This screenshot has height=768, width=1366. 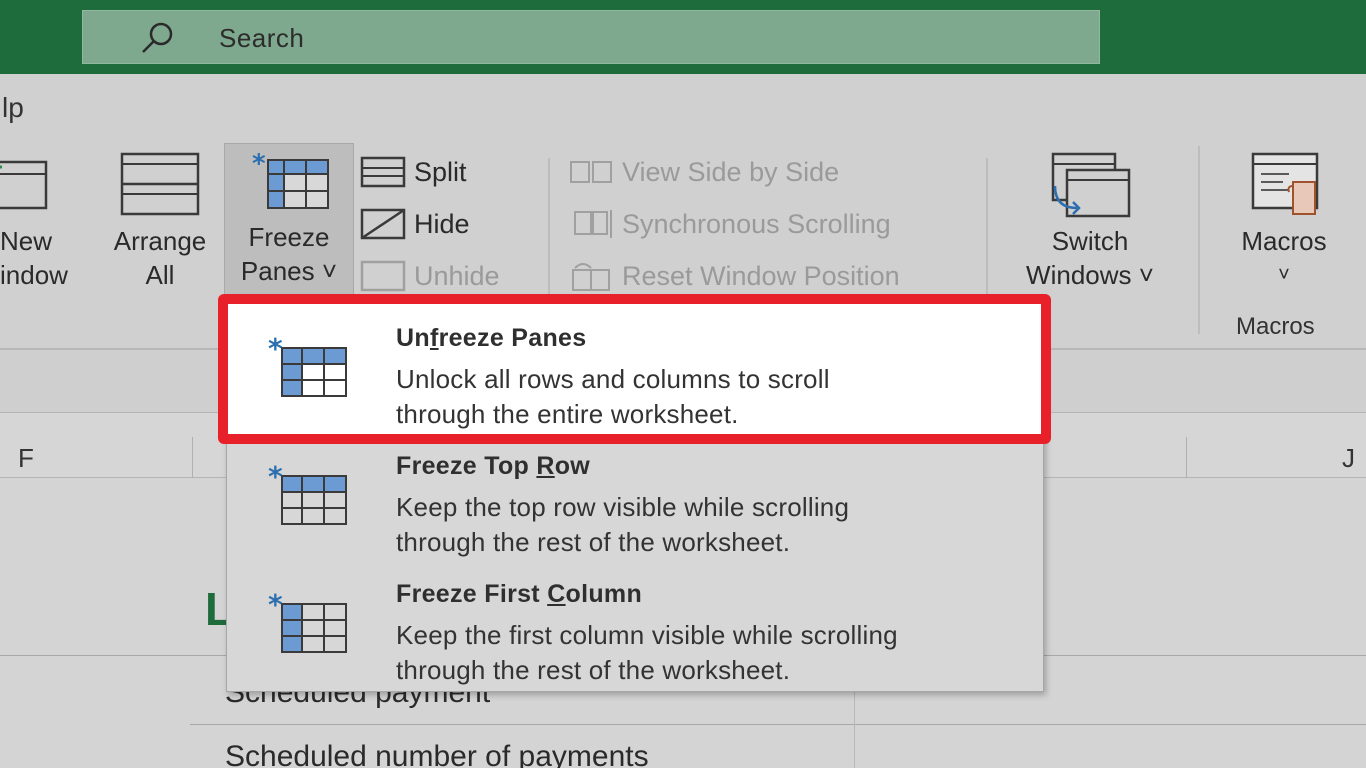 What do you see at coordinates (262, 38) in the screenshot?
I see `search-placeholder: Search` at bounding box center [262, 38].